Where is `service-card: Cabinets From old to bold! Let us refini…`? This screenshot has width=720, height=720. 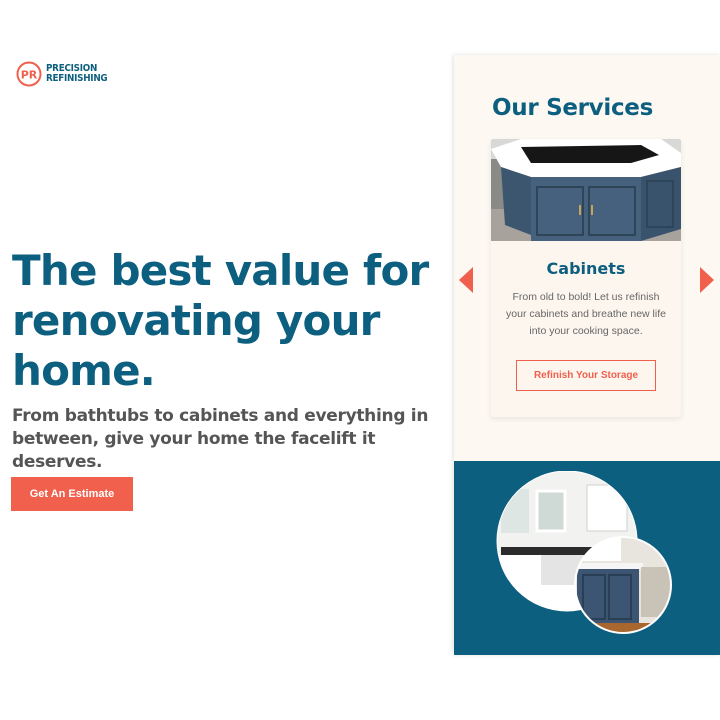 service-card: Cabinets From old to bold! Let us refini… is located at coordinates (586, 278).